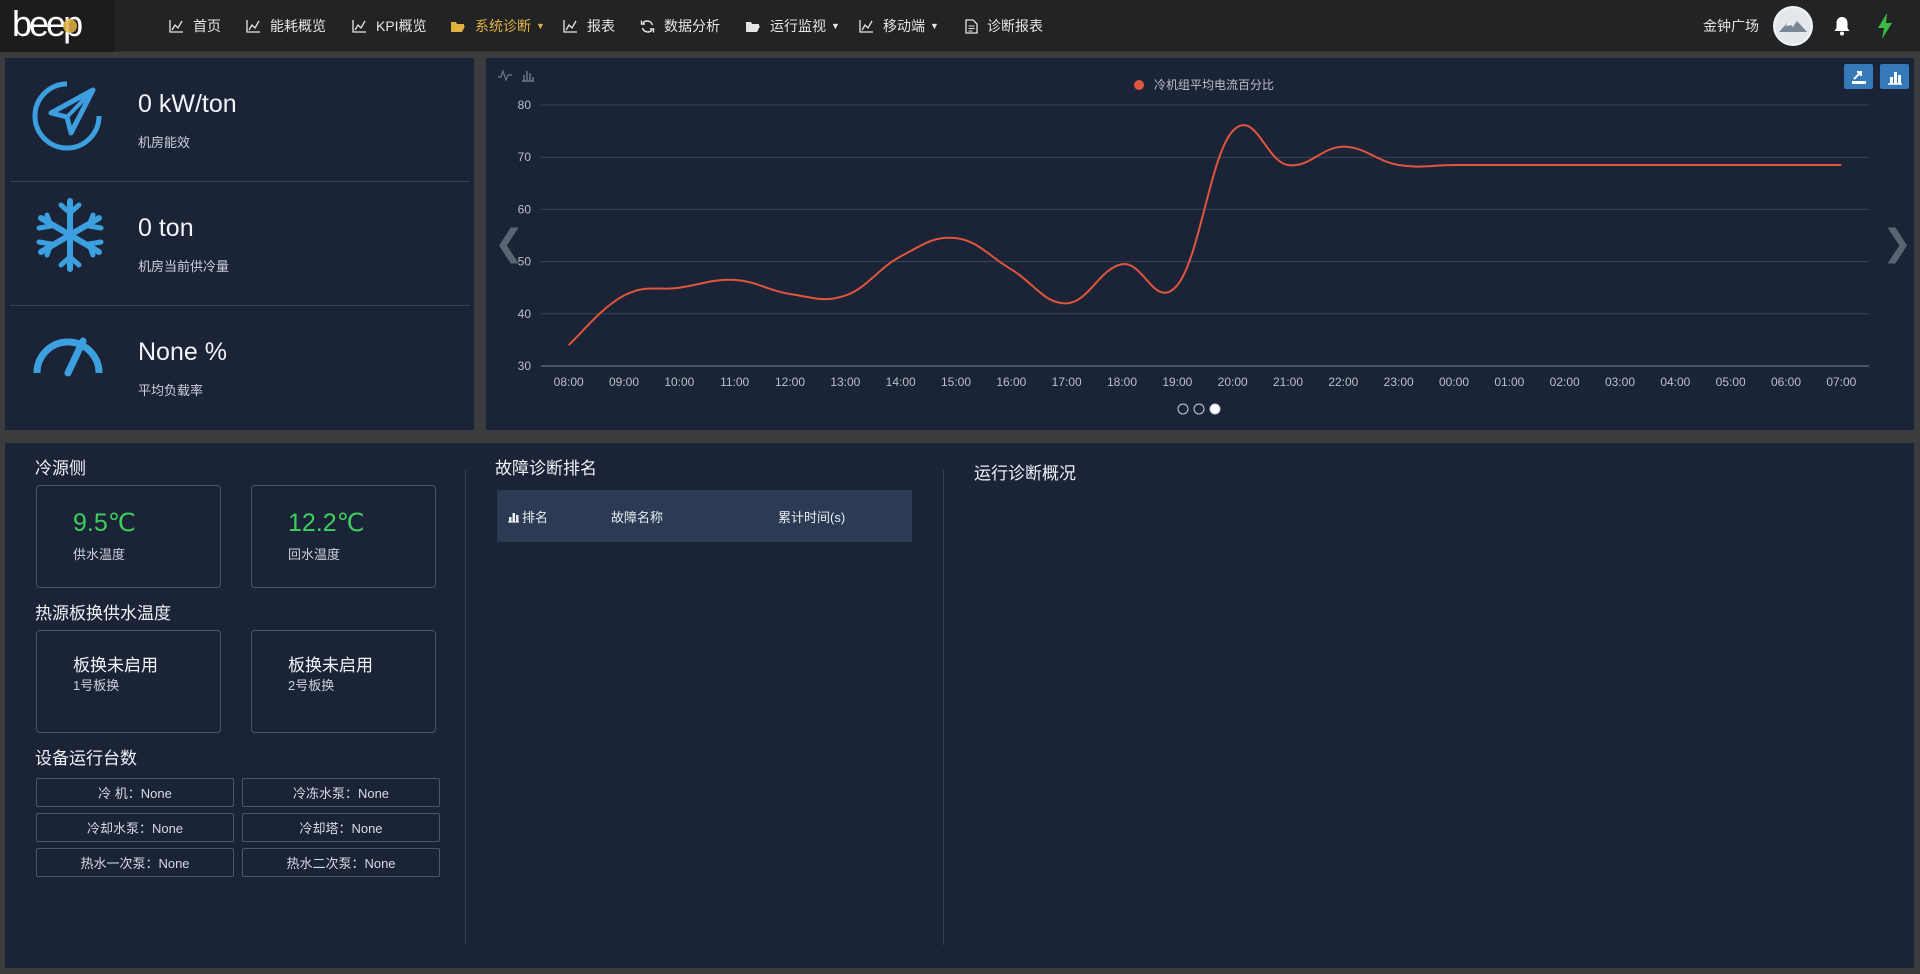 The image size is (1920, 974). Describe the element at coordinates (67, 116) in the screenshot. I see `paper-plane-icon` at that location.